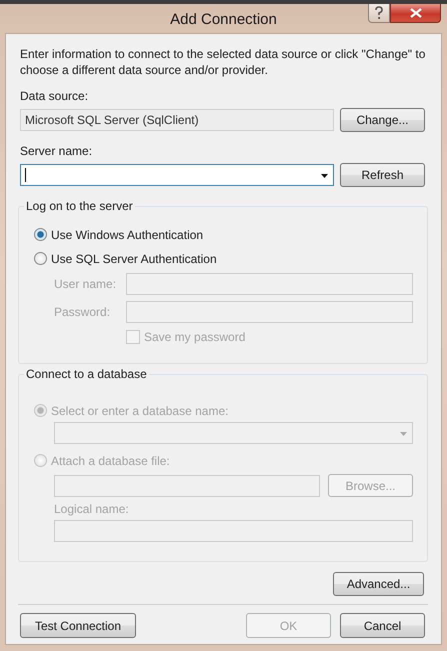 The image size is (447, 651). Describe the element at coordinates (195, 337) in the screenshot. I see `checkbox-label: Save my password` at that location.